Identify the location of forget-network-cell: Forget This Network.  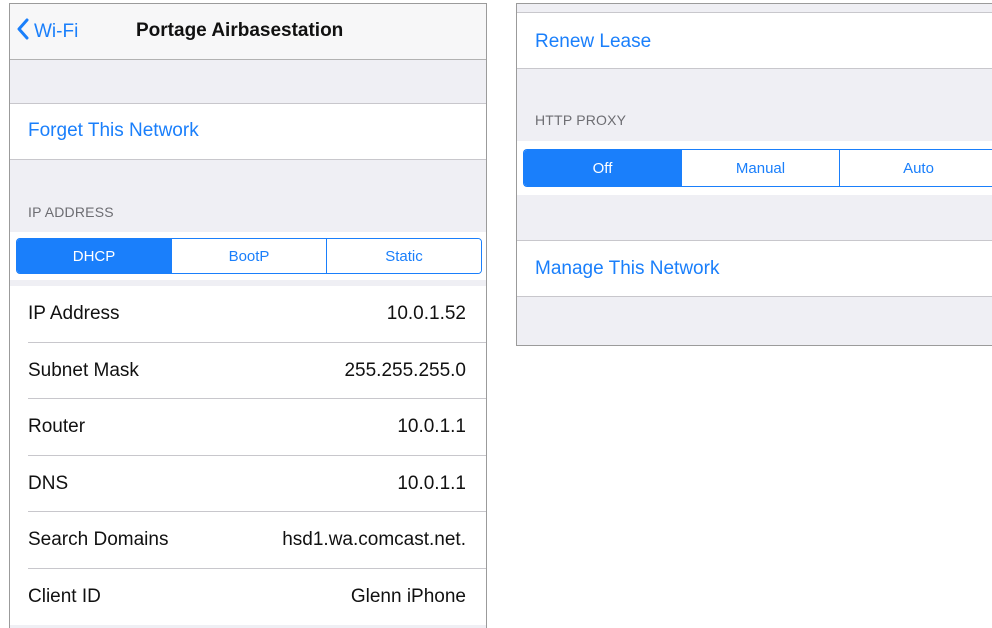
(248, 131).